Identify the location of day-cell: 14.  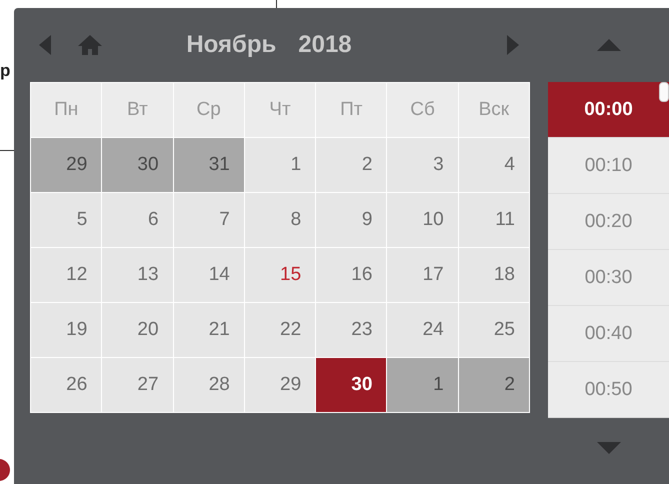
(209, 275).